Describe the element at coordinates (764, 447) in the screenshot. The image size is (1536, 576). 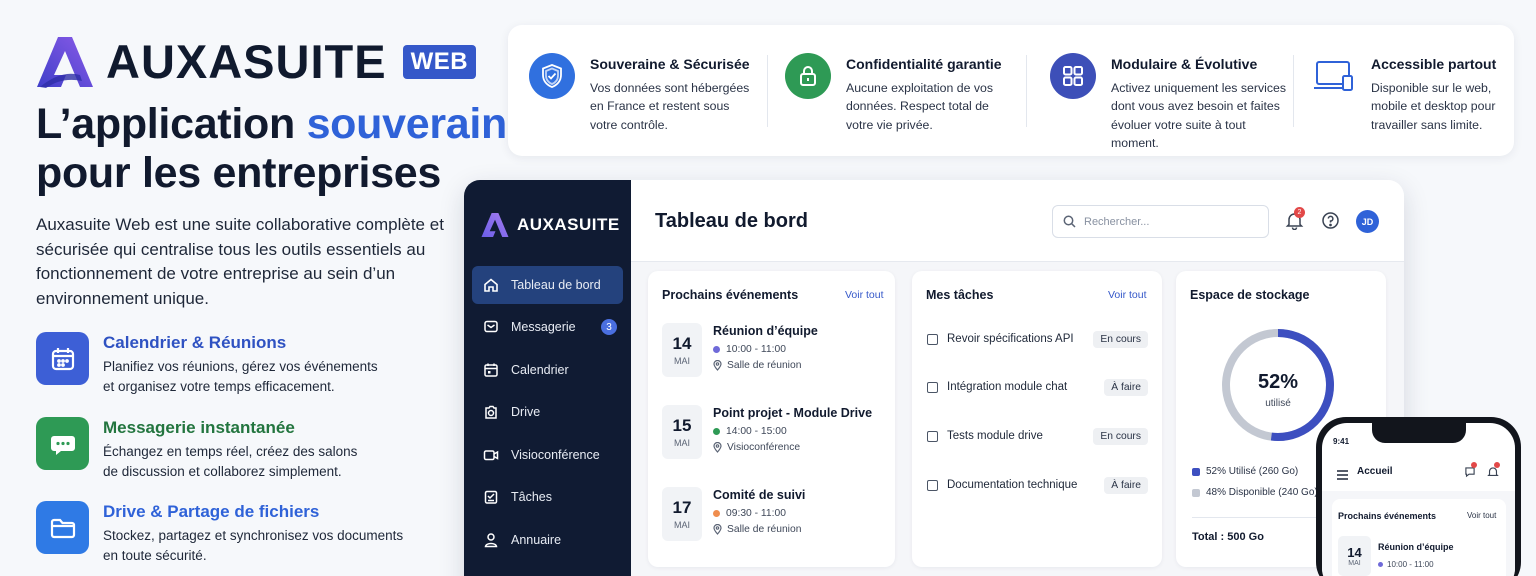
I see `event-place: Visioconférence` at that location.